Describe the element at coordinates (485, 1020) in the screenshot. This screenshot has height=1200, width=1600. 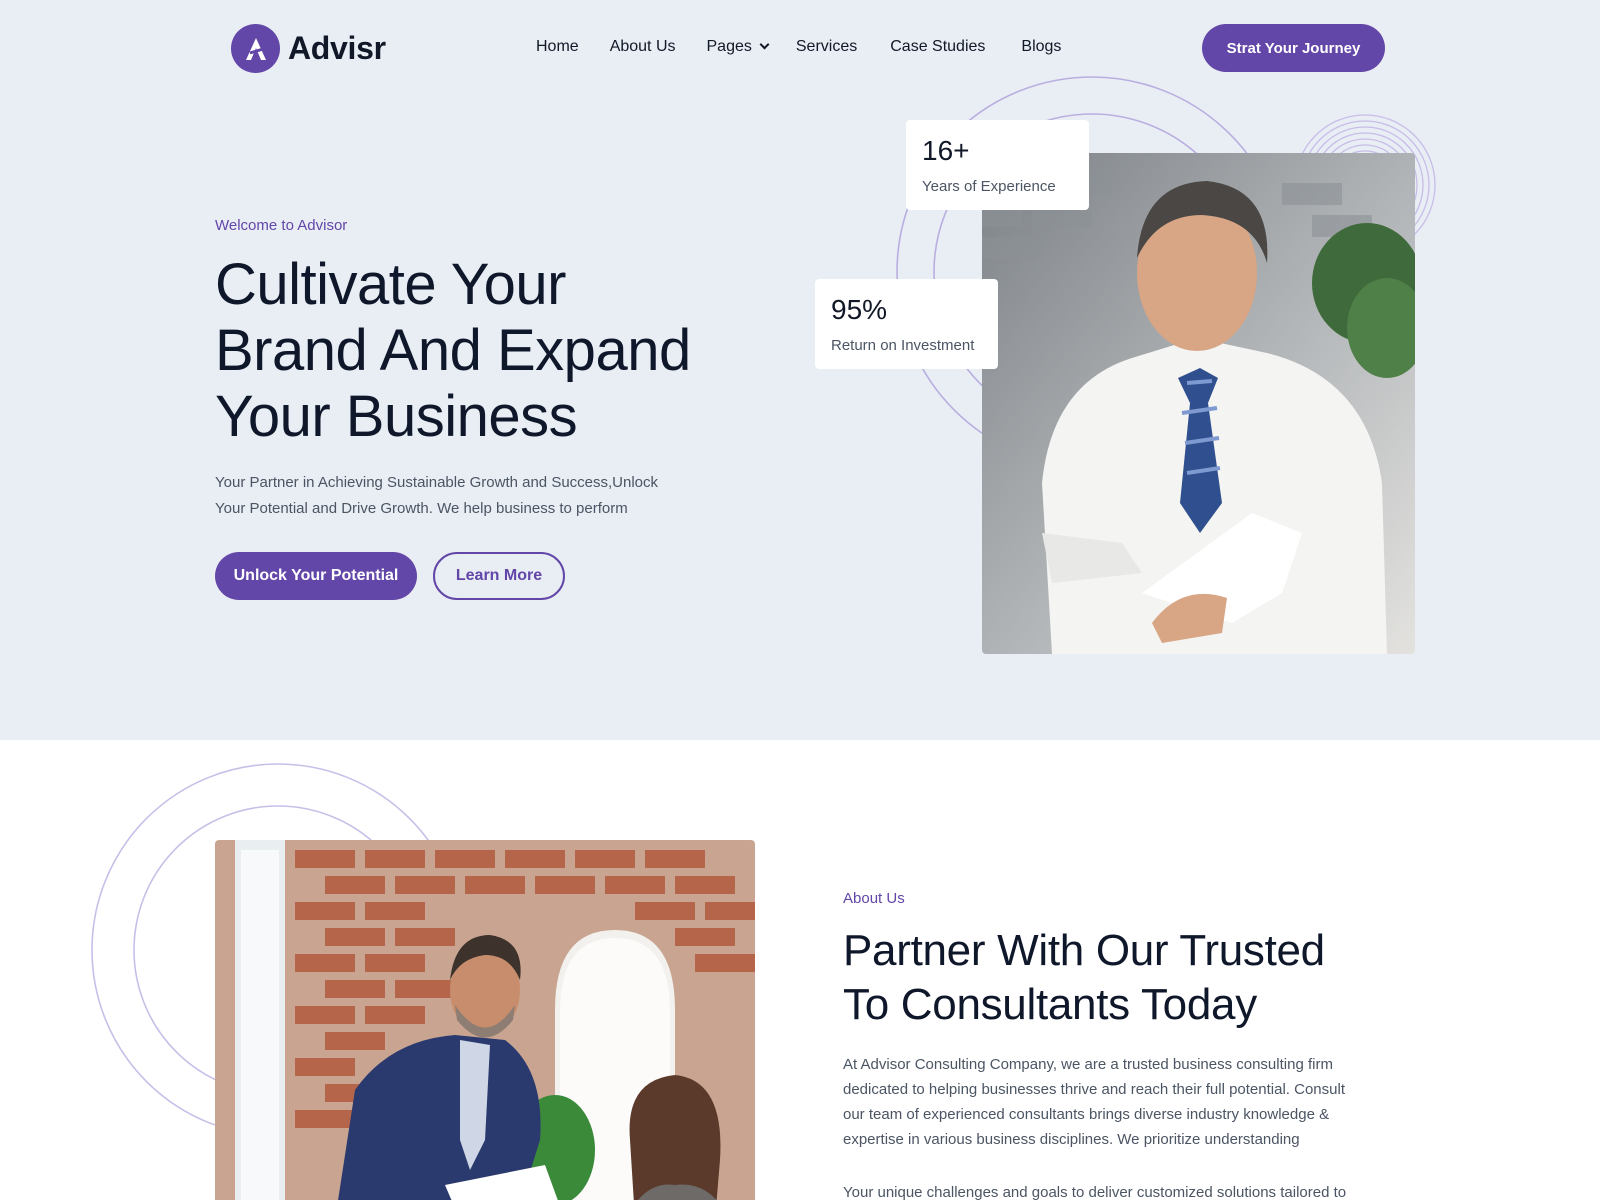
I see `consultants-meeting-photo` at that location.